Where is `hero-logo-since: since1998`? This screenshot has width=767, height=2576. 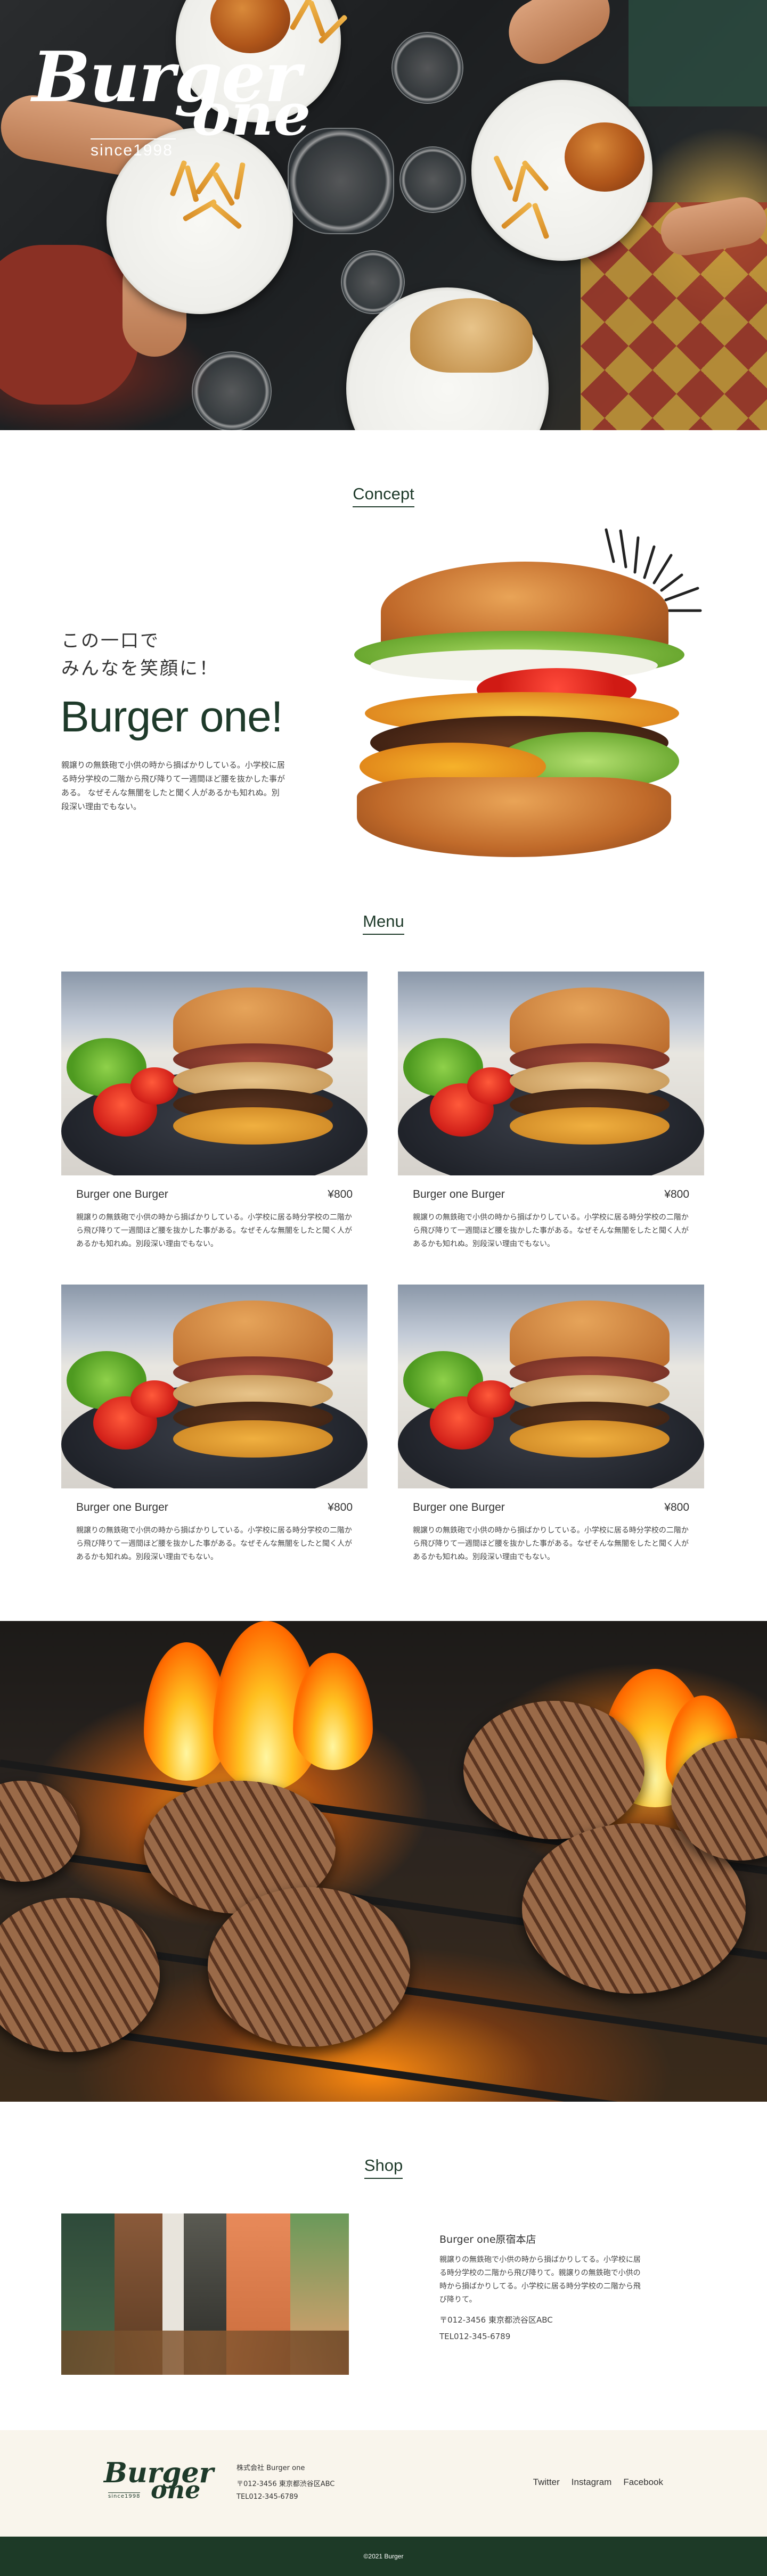
hero-logo-since: since1998 is located at coordinates (133, 149).